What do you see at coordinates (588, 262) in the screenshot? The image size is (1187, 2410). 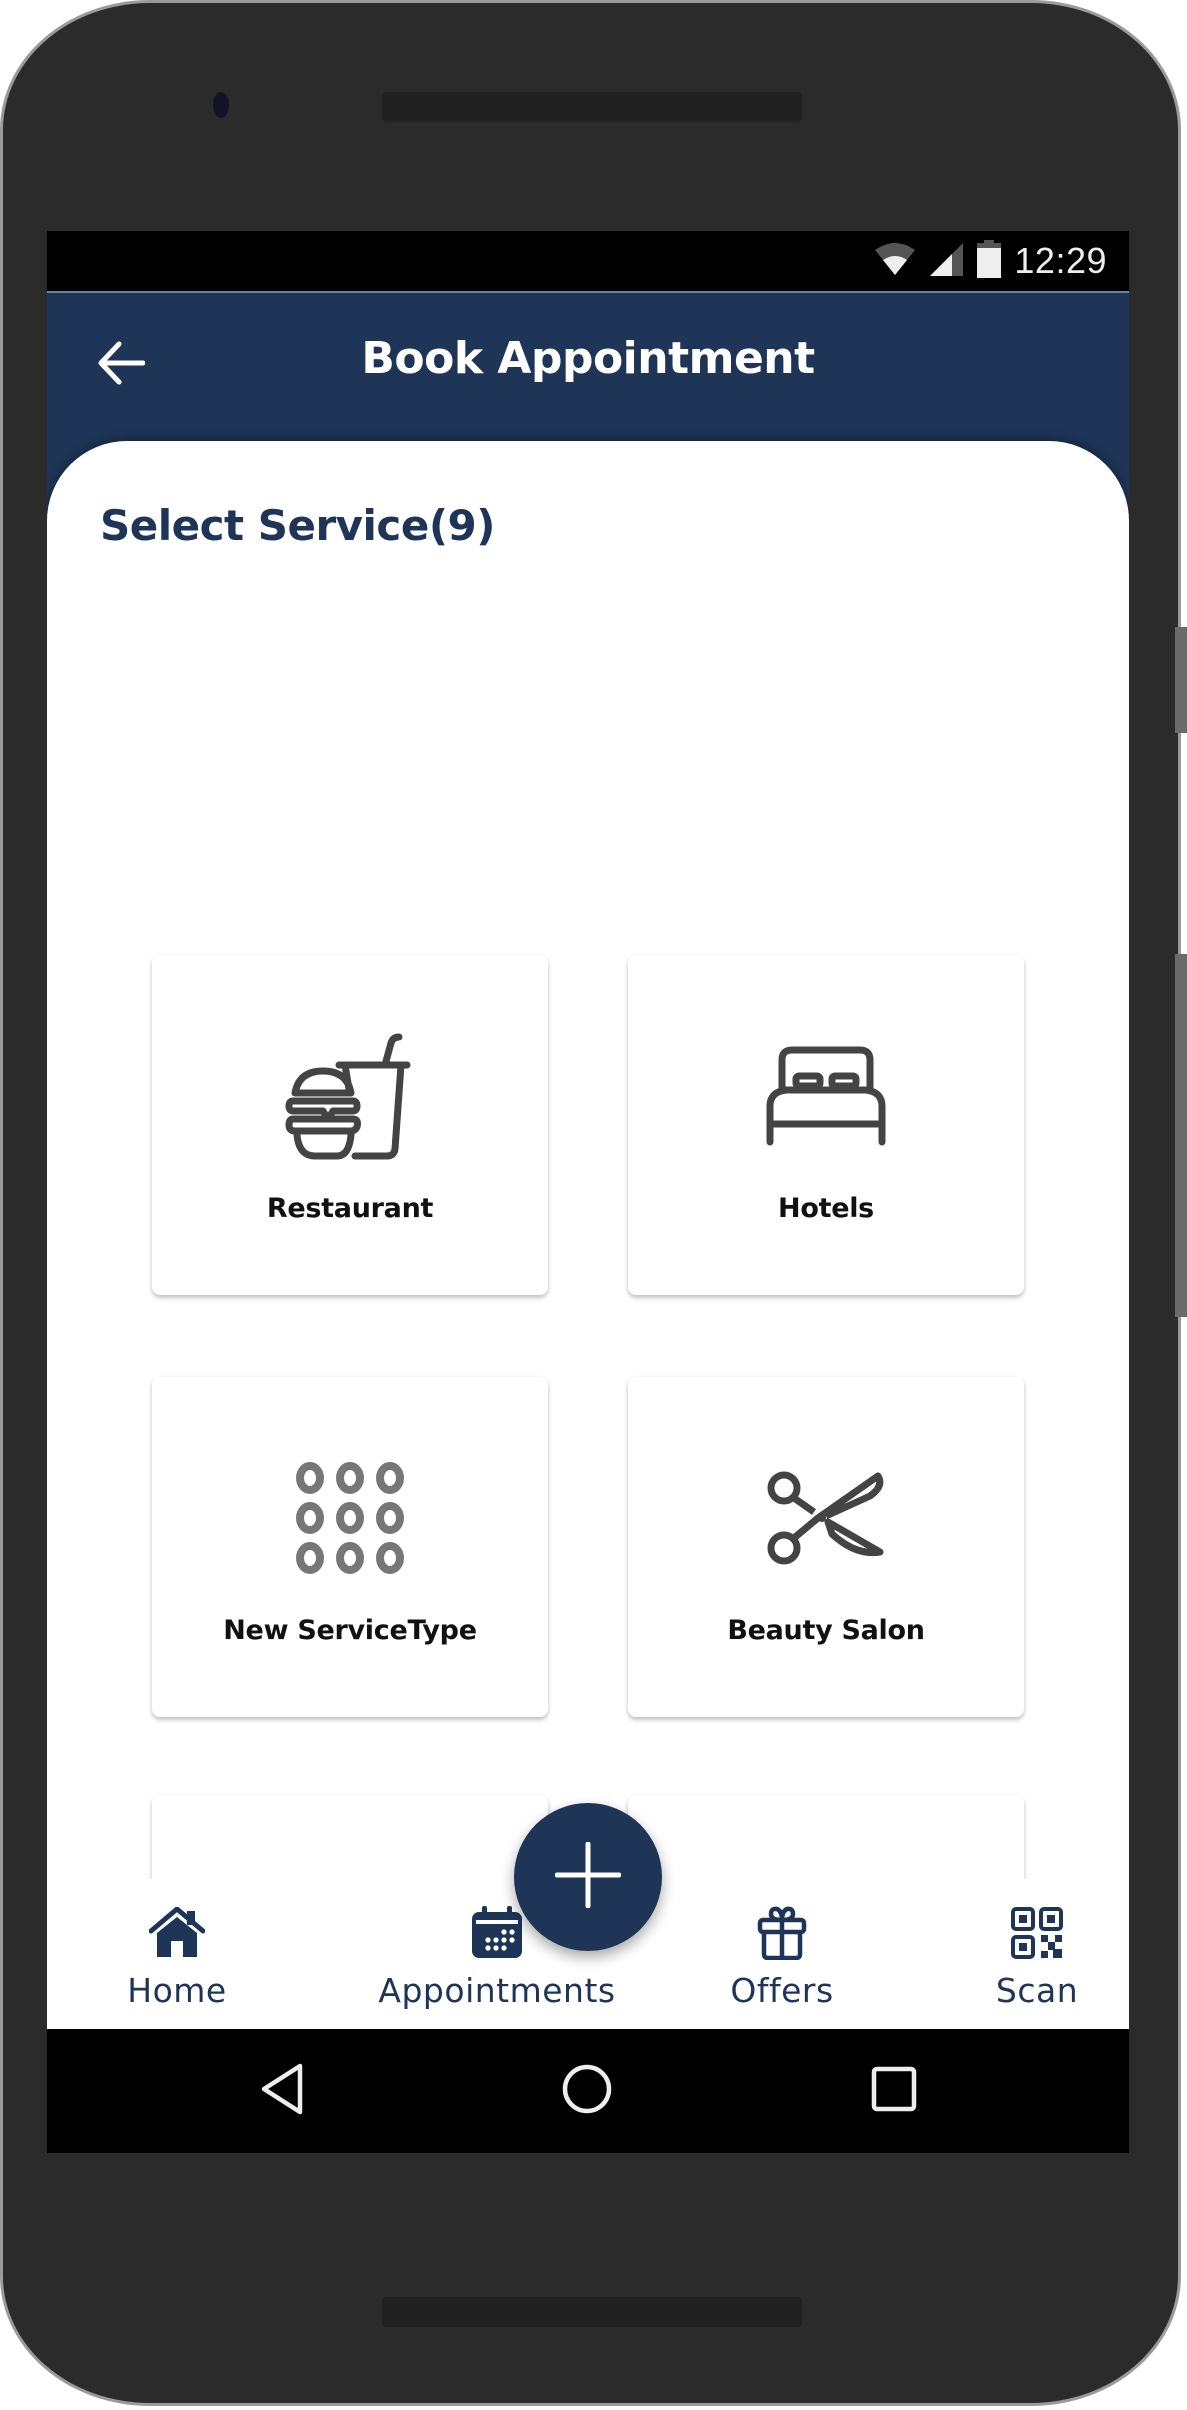 I see `status-bar: 12:29` at bounding box center [588, 262].